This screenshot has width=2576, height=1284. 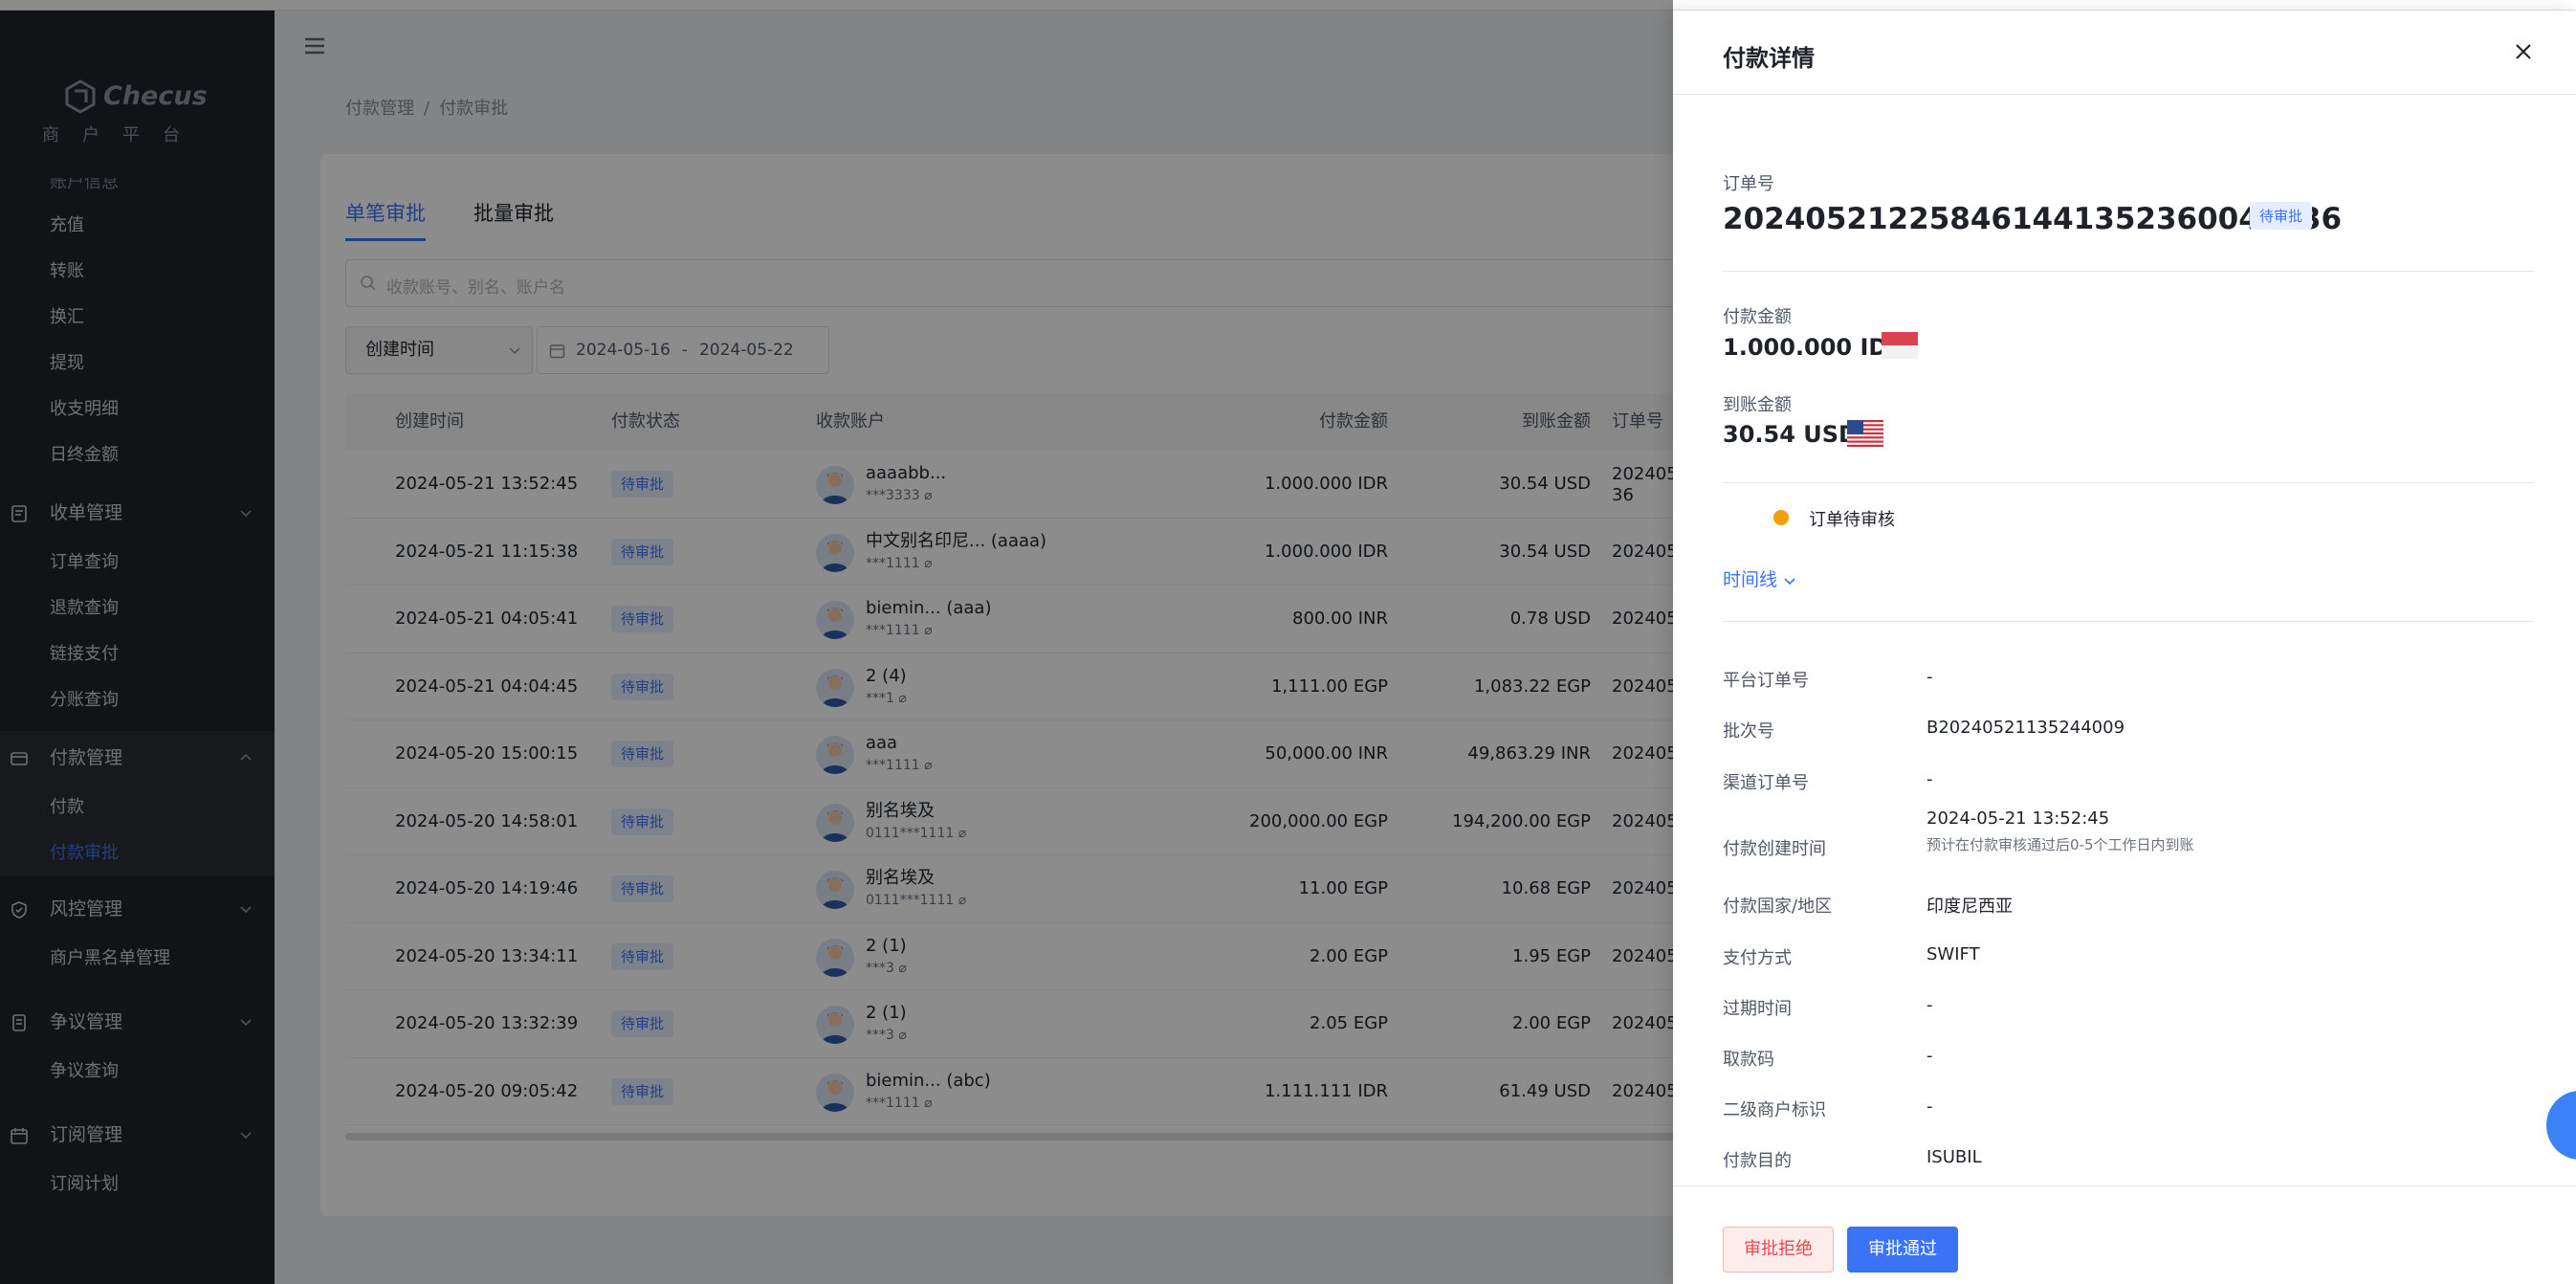 What do you see at coordinates (1902, 1250) in the screenshot?
I see `approve-button: 审批通过` at bounding box center [1902, 1250].